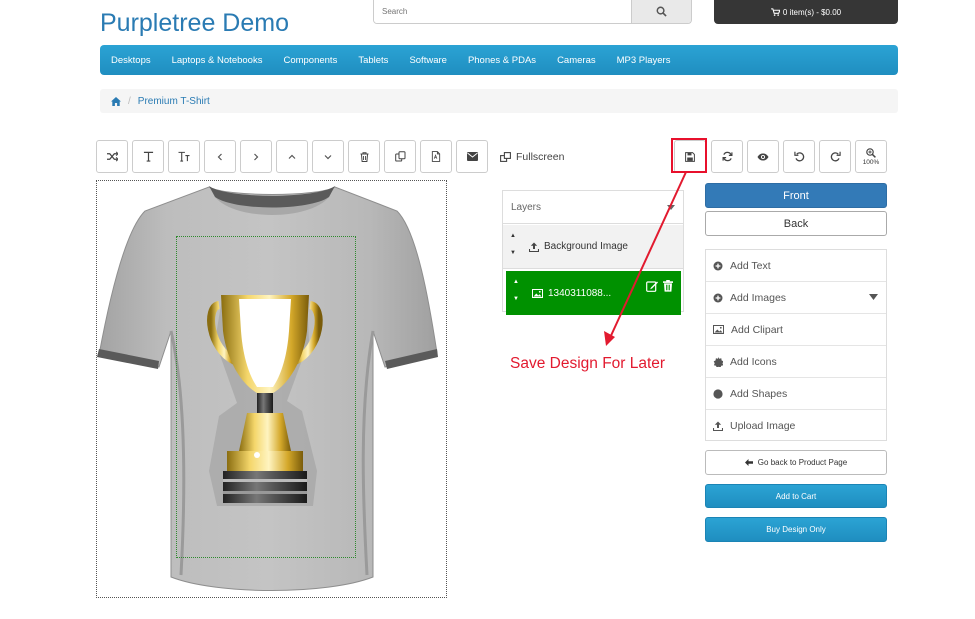 This screenshot has height=619, width=975. Describe the element at coordinates (796, 298) in the screenshot. I see `tool-add-images: Add Images` at that location.